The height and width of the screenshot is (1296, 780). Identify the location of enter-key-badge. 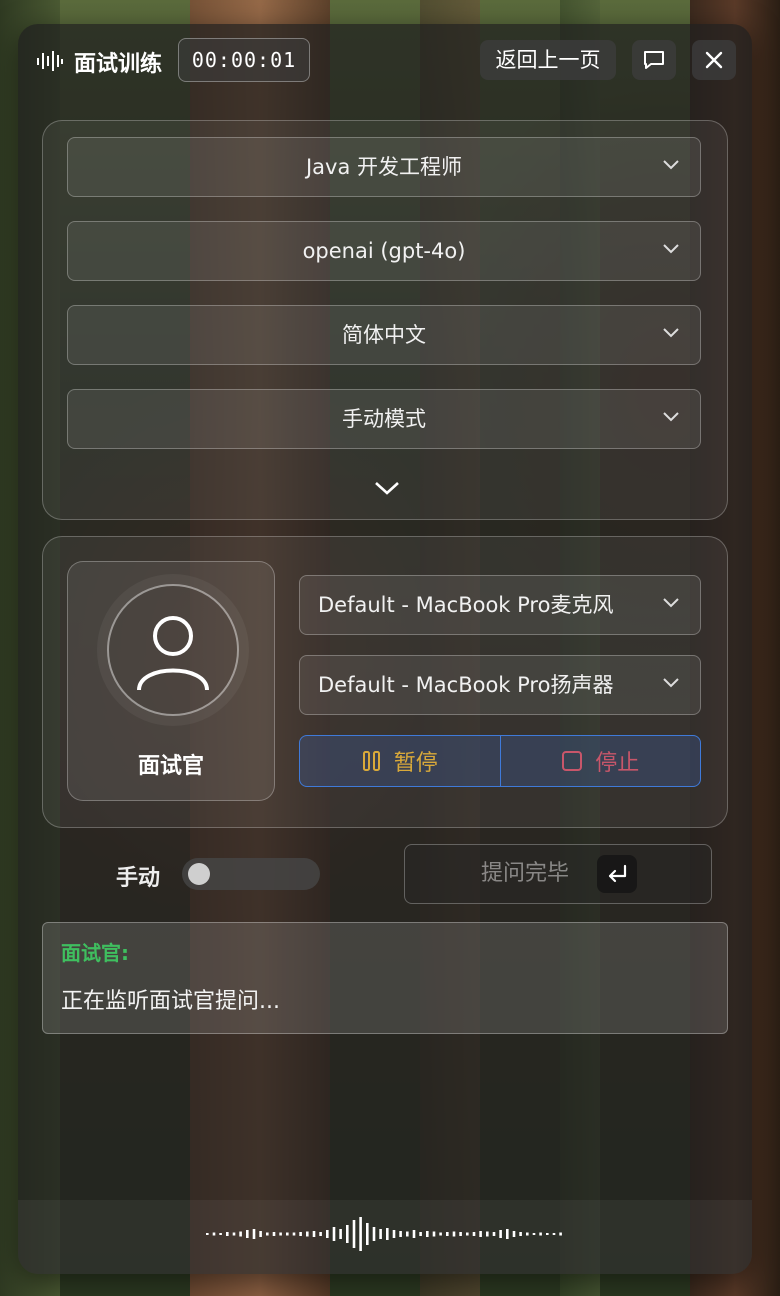
(617, 874).